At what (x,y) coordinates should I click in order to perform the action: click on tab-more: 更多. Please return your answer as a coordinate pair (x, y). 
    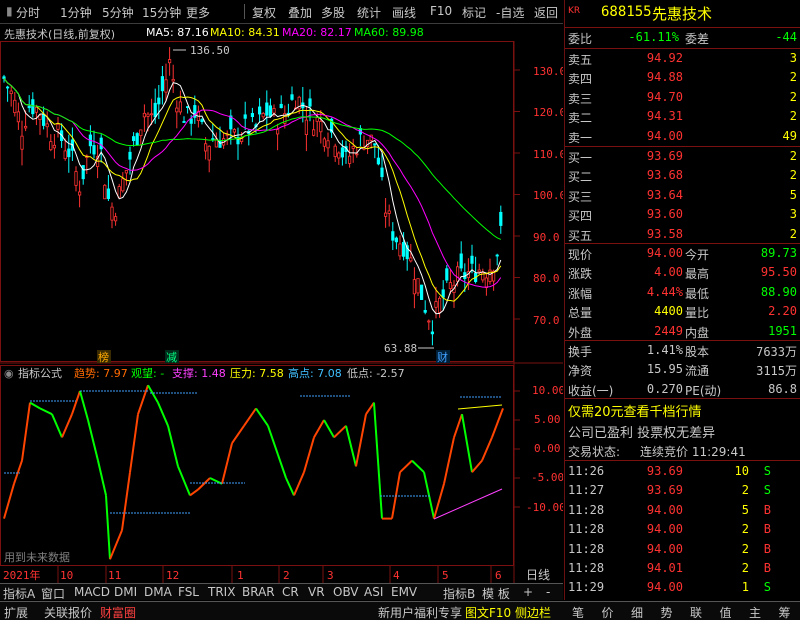
    Looking at the image, I should click on (198, 12).